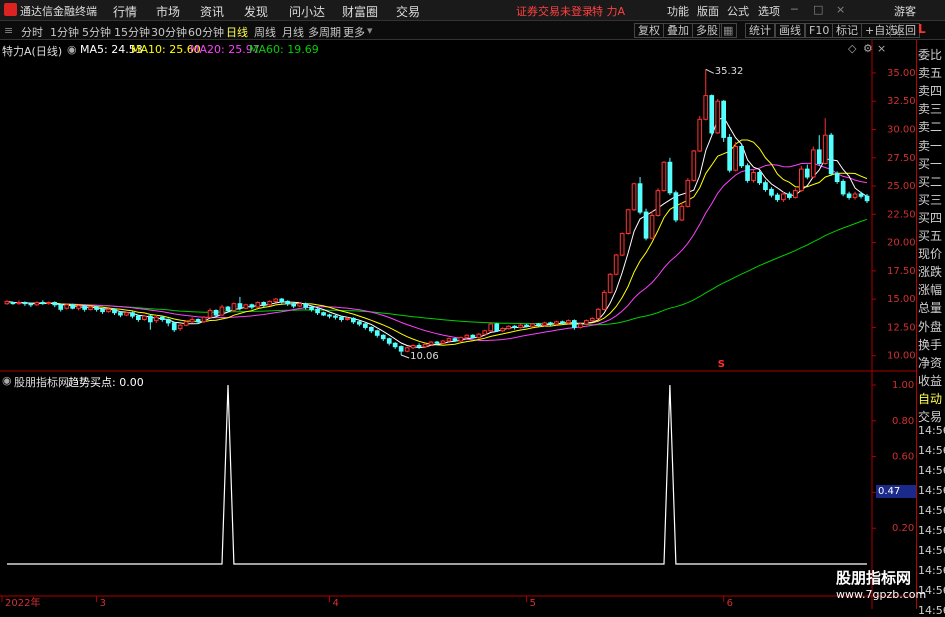 The width and height of the screenshot is (945, 617). I want to click on btn-grid-icon: ▦, so click(728, 30).